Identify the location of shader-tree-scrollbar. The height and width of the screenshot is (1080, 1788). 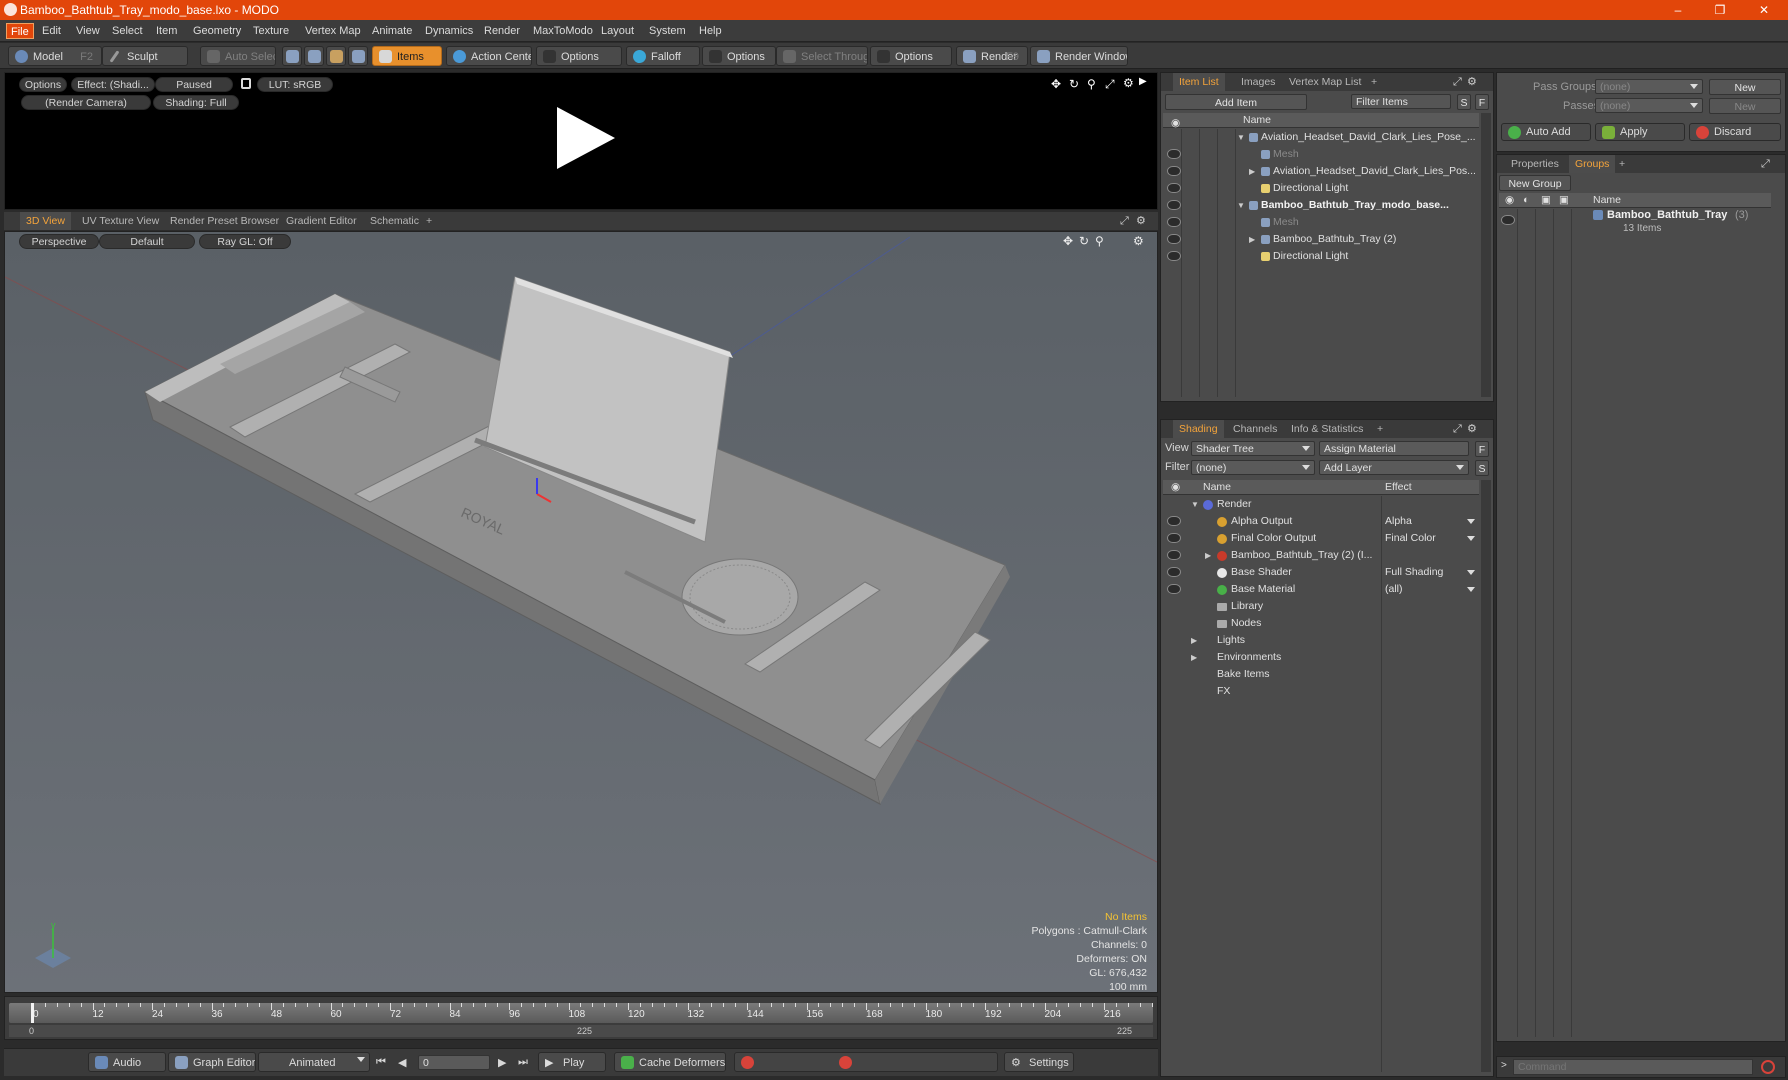
(1486, 776).